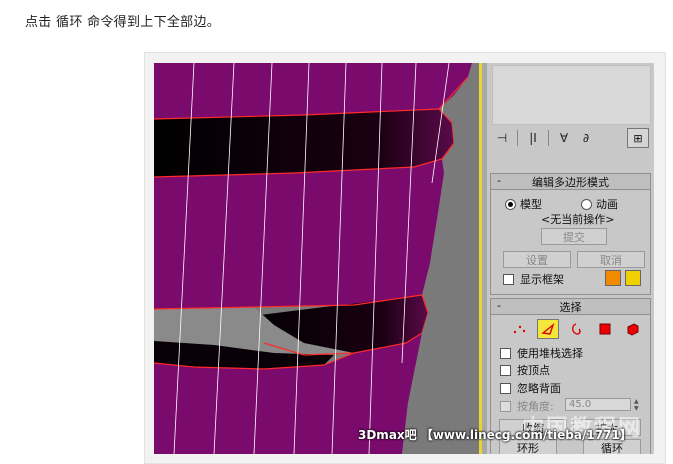  I want to click on edit-poly-mode-title: 编辑多边形模式, so click(570, 182).